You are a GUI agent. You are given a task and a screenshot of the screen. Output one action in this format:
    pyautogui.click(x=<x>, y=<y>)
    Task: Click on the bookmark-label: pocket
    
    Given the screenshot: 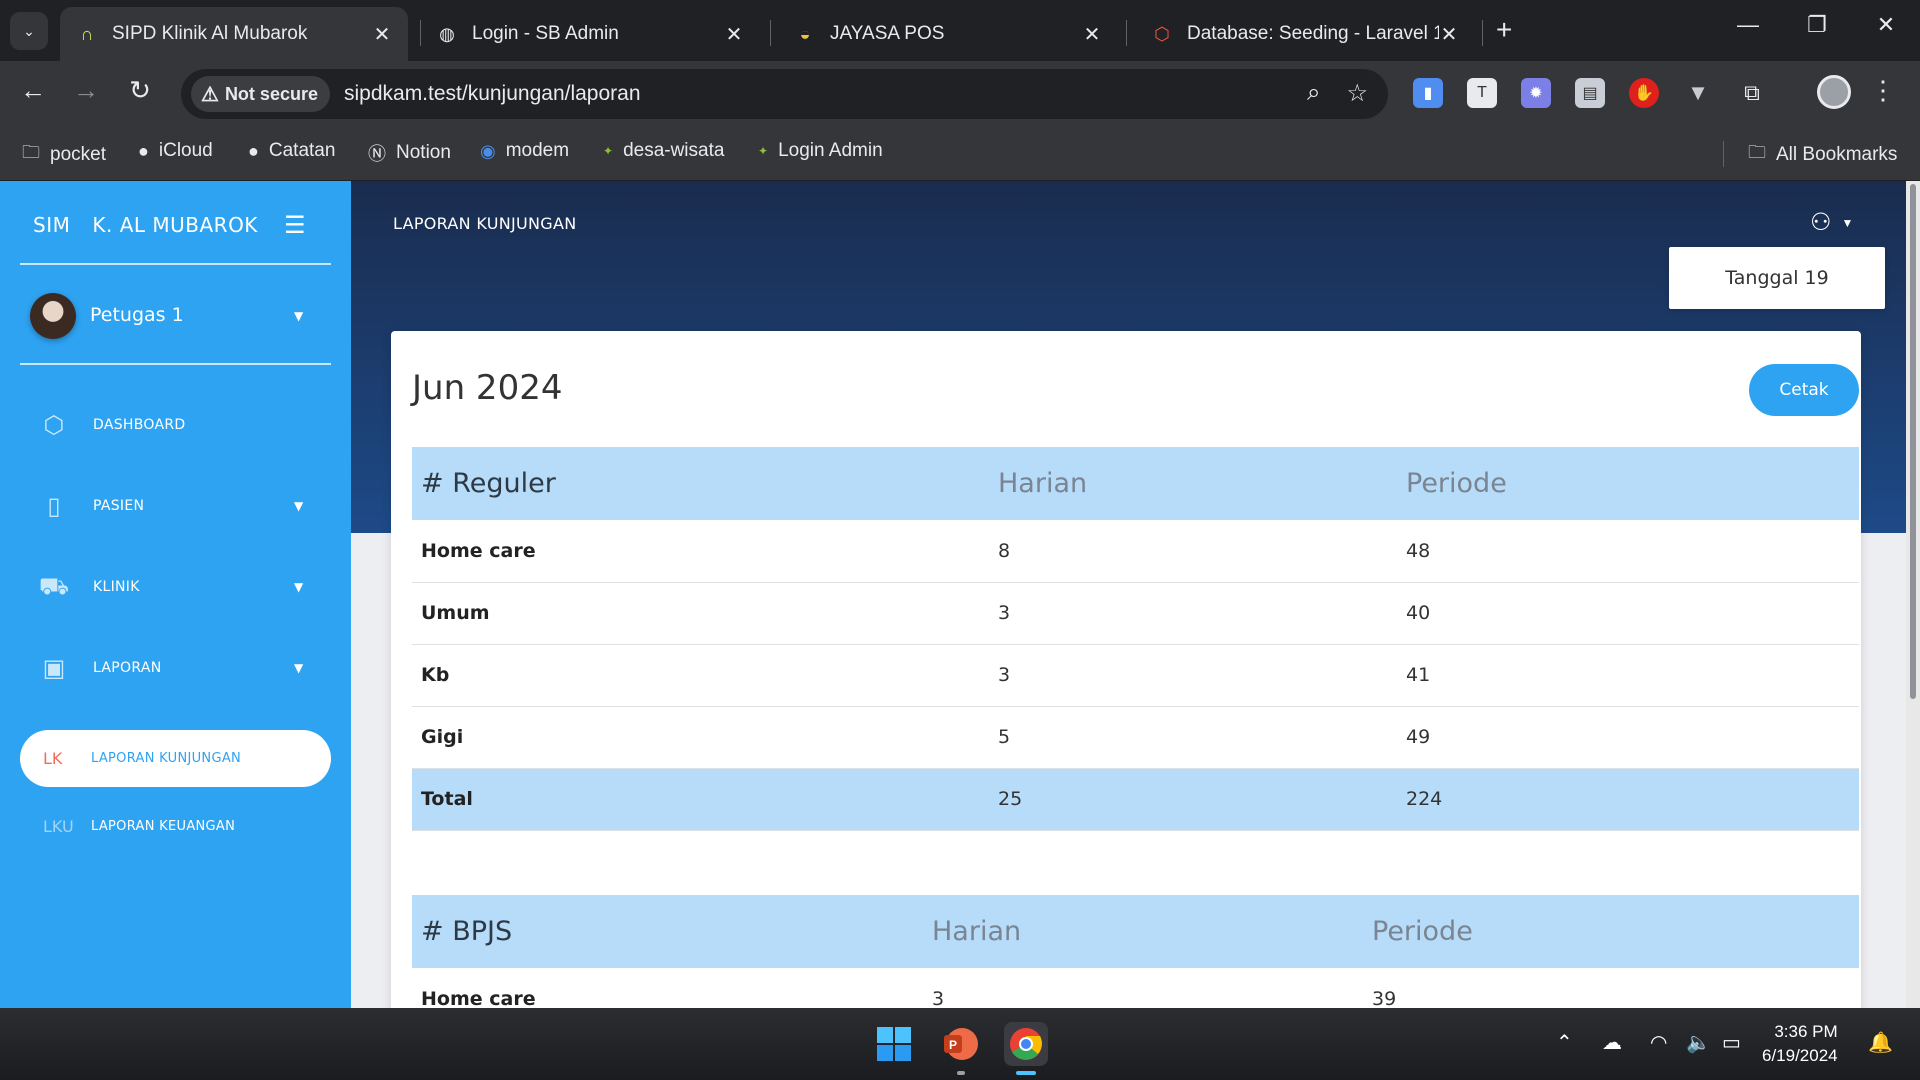 What is the action you would take?
    pyautogui.click(x=78, y=154)
    